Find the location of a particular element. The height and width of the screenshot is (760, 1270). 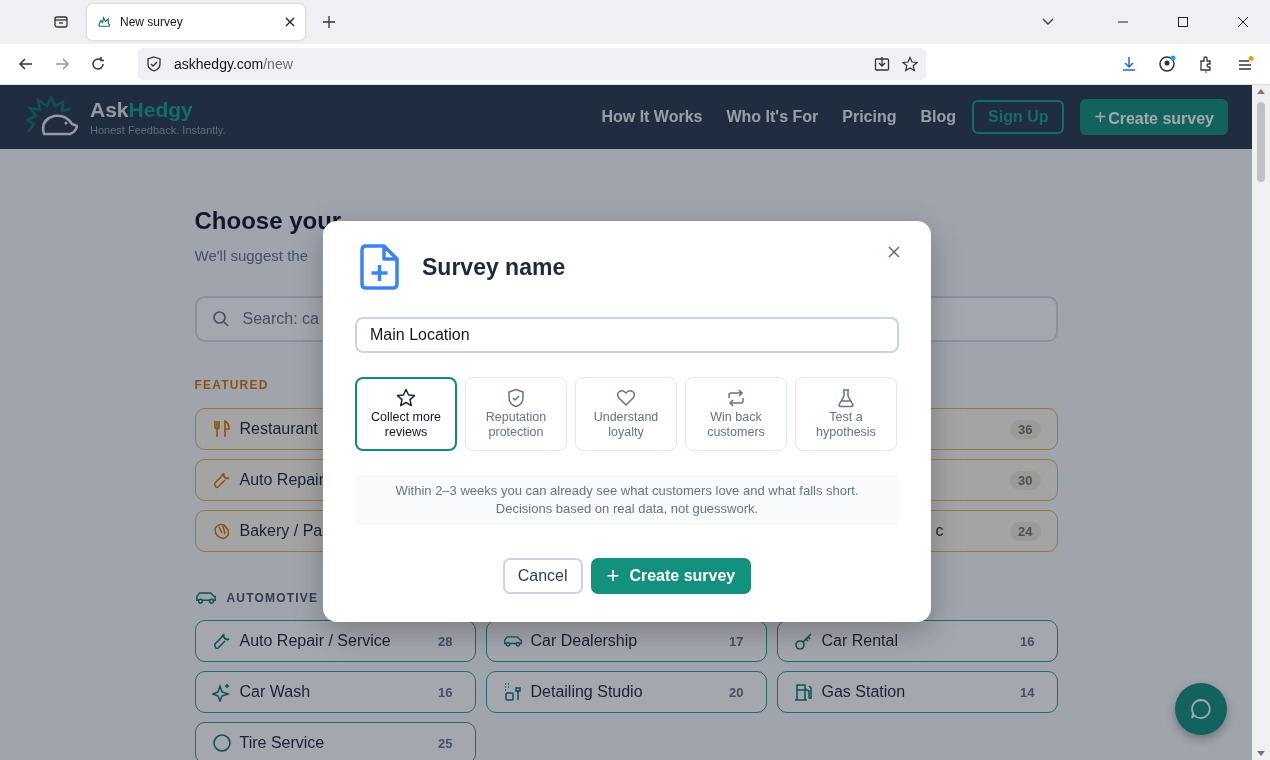

niche-name: Restaurant is located at coordinates (278, 429).